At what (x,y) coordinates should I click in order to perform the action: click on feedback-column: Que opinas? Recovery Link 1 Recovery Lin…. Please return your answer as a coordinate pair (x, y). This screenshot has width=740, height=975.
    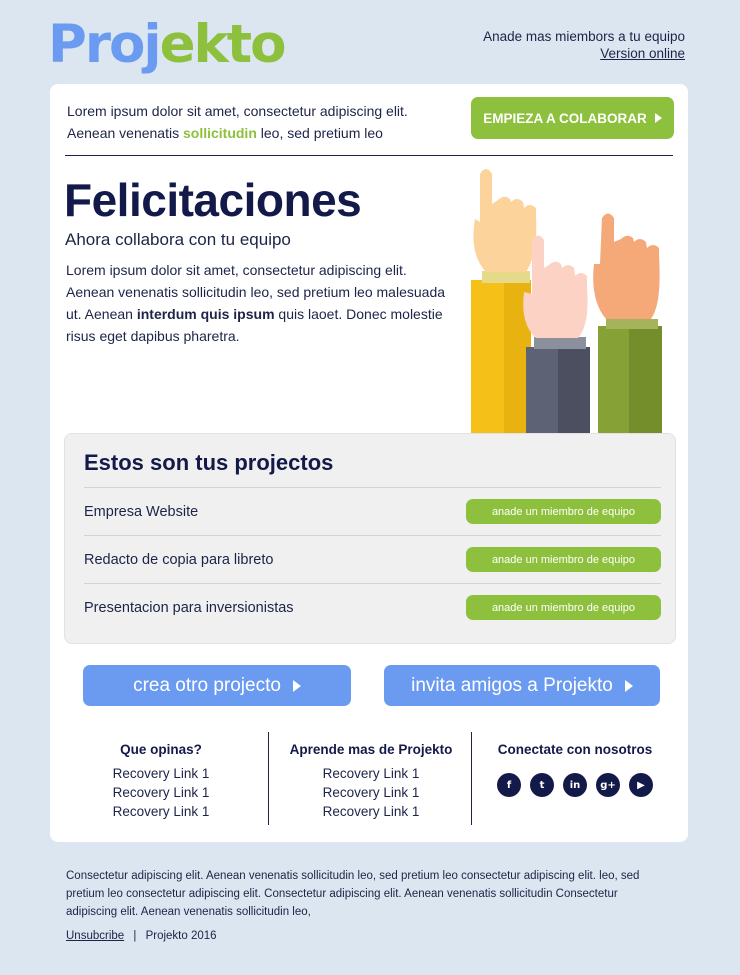
    Looking at the image, I should click on (161, 776).